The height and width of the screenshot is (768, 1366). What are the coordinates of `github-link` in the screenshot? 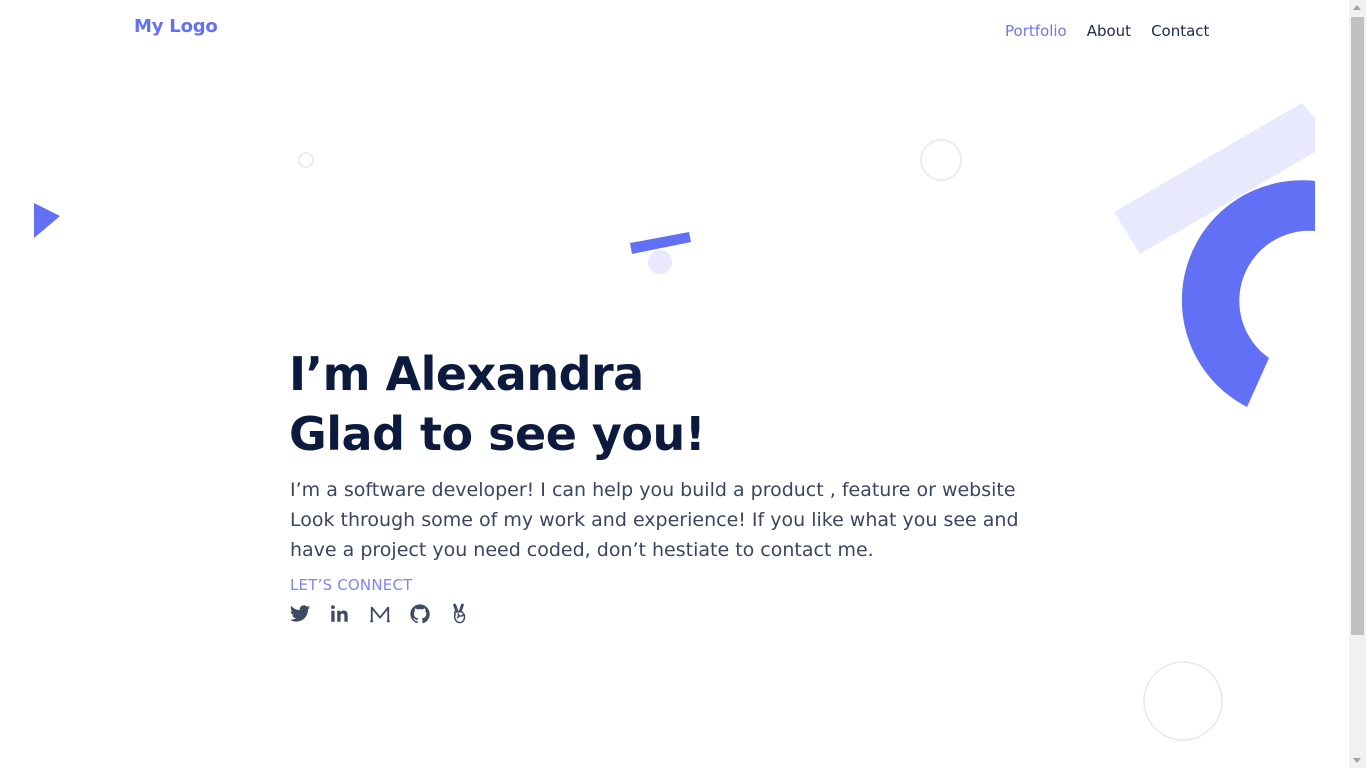 It's located at (420, 614).